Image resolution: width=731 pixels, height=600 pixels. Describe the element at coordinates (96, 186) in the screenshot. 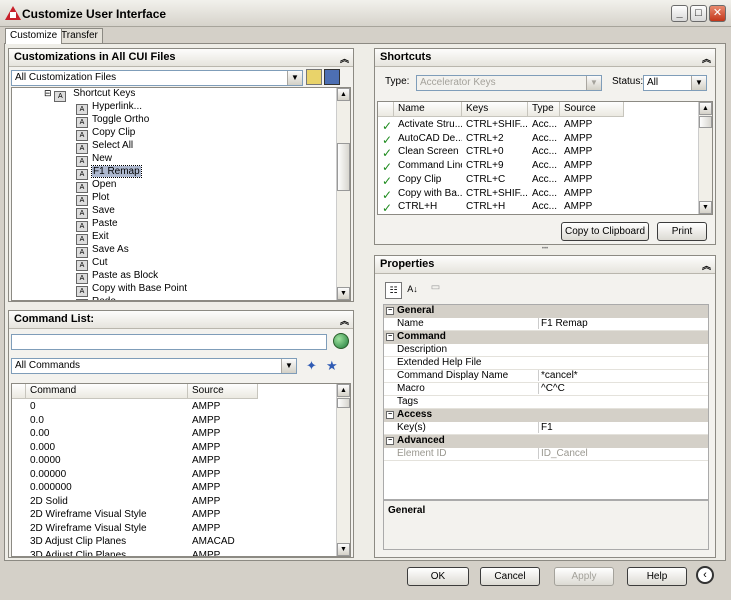

I see `tree-item: A Open` at that location.